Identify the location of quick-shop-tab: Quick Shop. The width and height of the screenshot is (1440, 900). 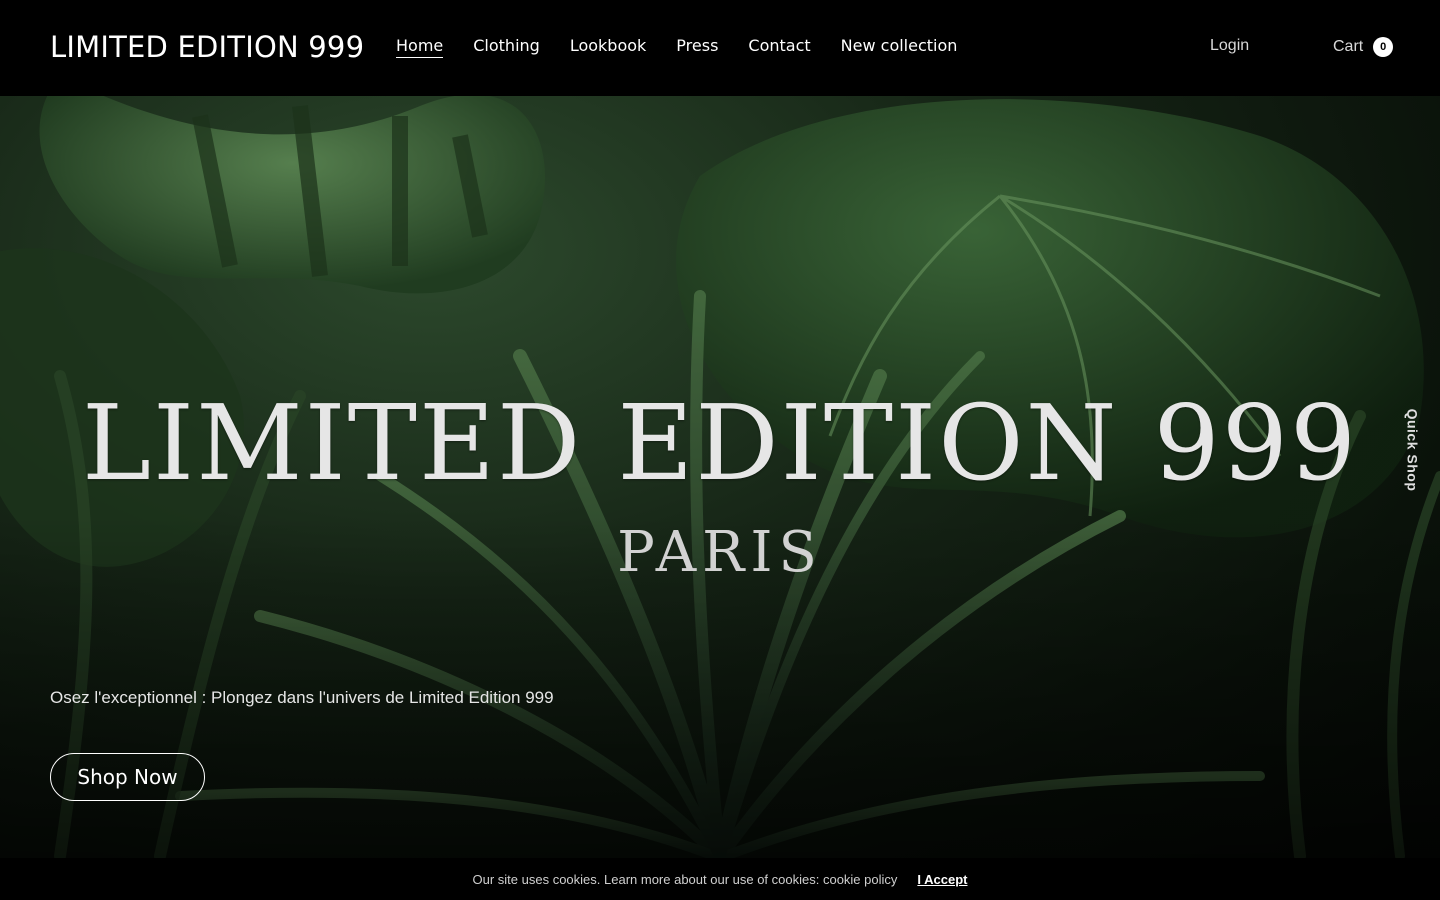
(1412, 450).